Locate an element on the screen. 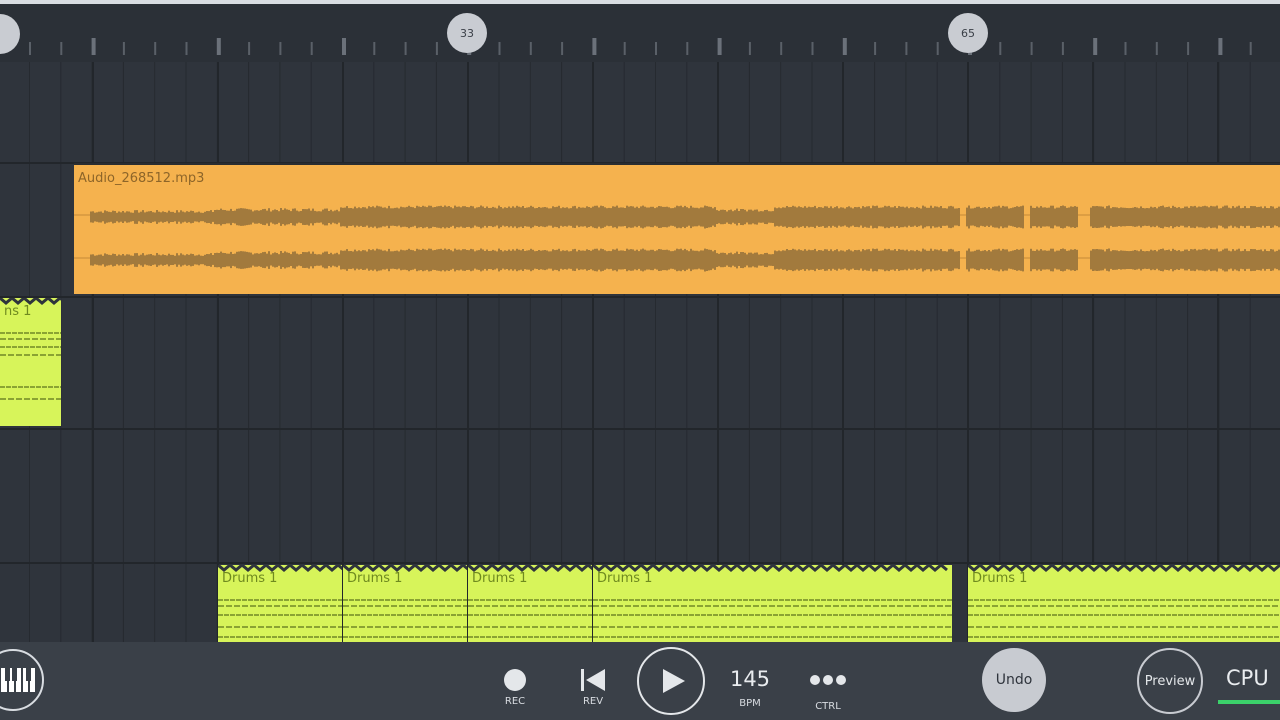 This screenshot has height=720, width=1280. piano-icon is located at coordinates (18, 680).